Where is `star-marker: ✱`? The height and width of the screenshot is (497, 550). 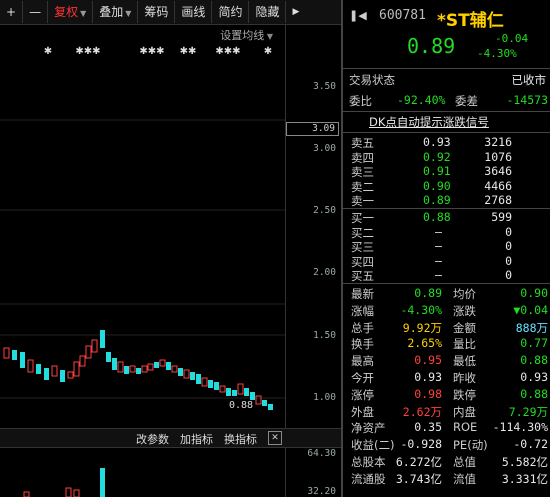 star-marker: ✱ is located at coordinates (48, 51).